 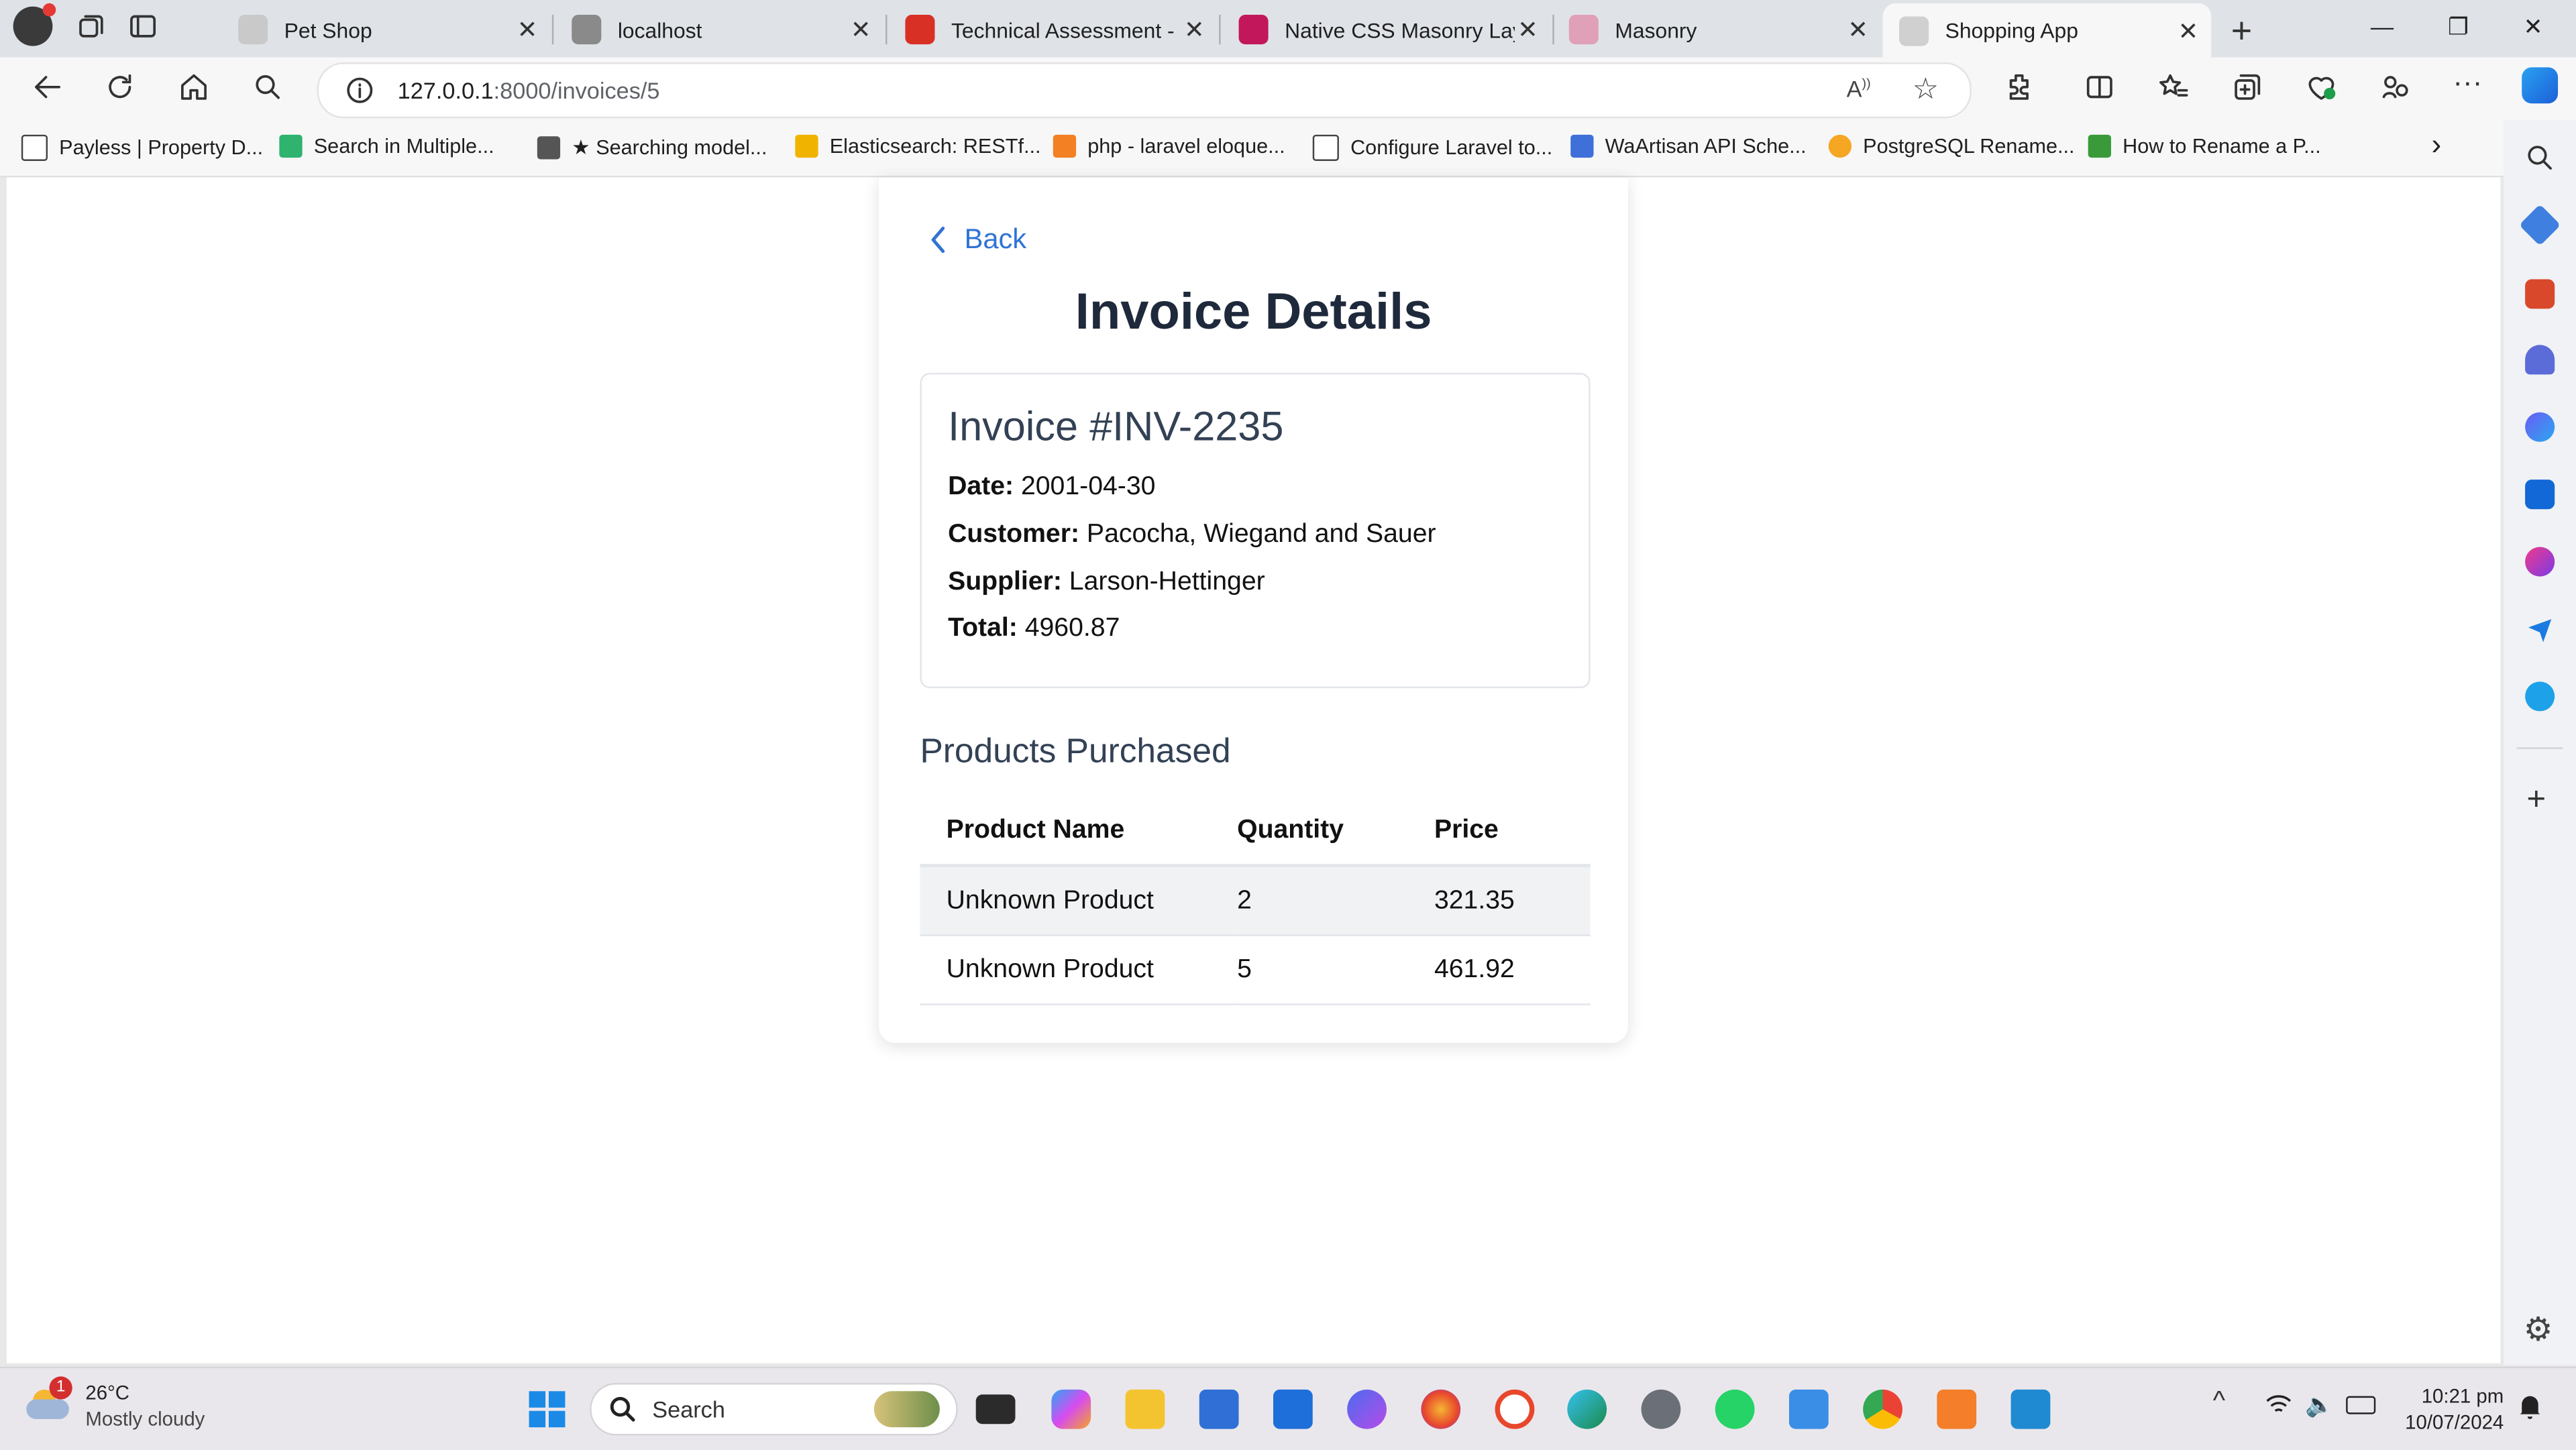 What do you see at coordinates (1926, 89) in the screenshot?
I see `favorite-star-icon: ☆` at bounding box center [1926, 89].